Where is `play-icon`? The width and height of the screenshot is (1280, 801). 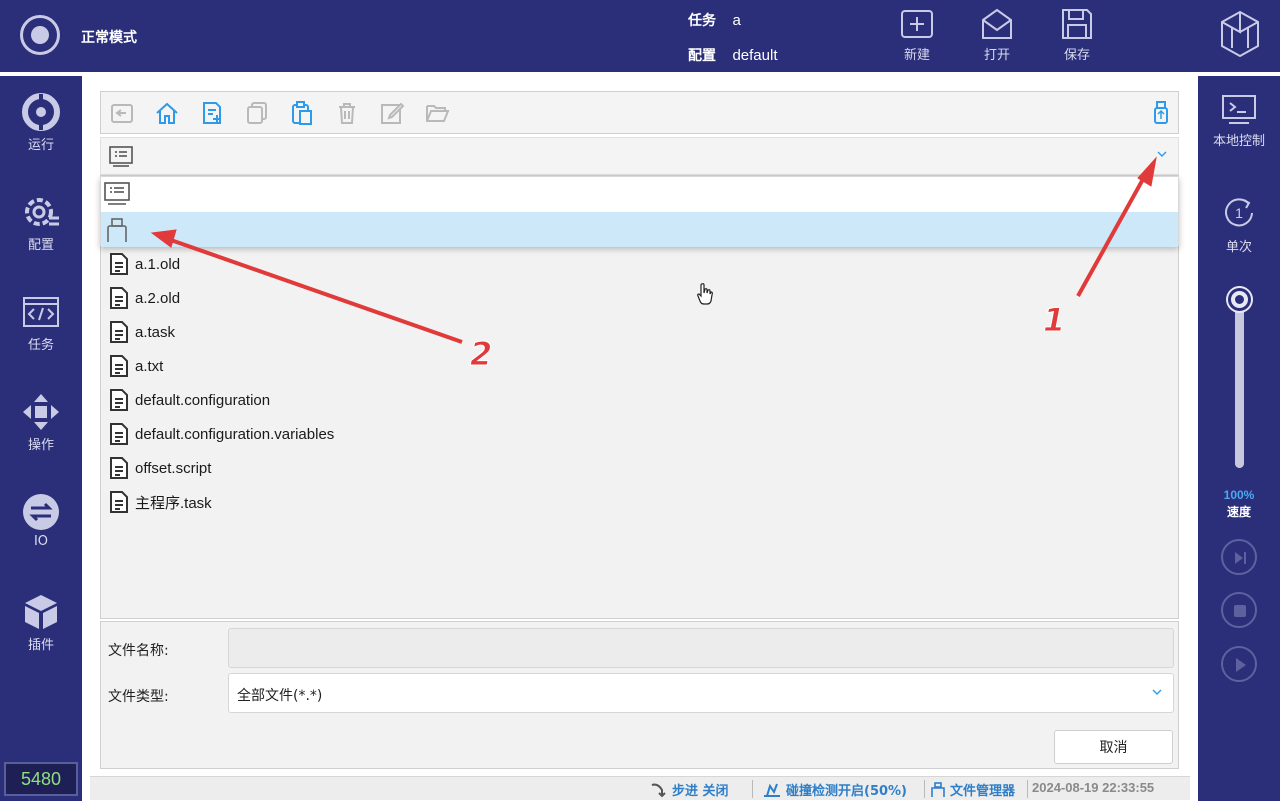
play-icon is located at coordinates (1241, 665).